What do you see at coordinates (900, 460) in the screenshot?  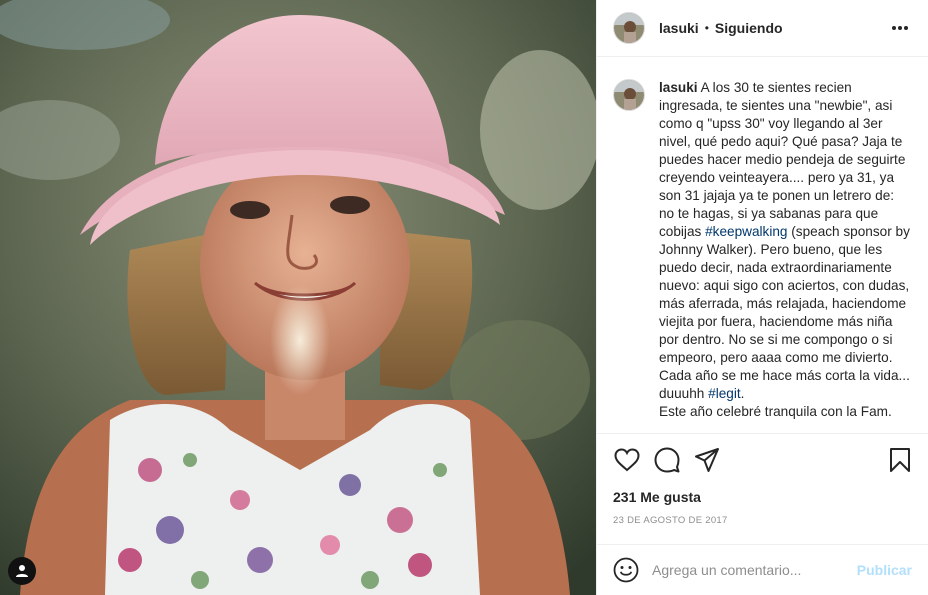 I see `bookmark-icon` at bounding box center [900, 460].